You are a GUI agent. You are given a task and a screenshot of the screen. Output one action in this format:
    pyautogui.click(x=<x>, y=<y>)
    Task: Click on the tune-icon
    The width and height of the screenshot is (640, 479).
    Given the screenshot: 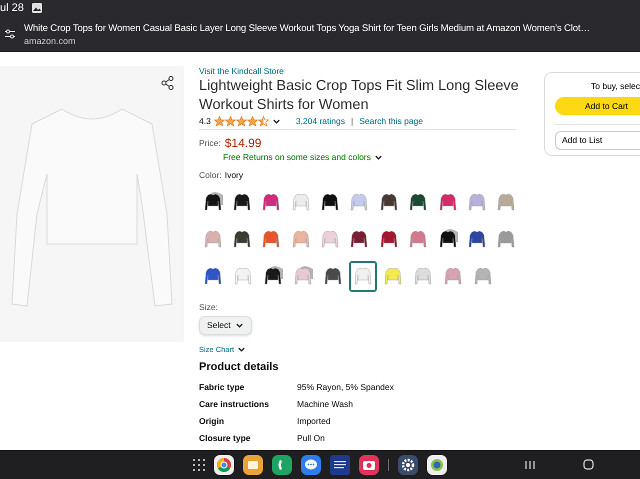 What is the action you would take?
    pyautogui.click(x=10, y=34)
    